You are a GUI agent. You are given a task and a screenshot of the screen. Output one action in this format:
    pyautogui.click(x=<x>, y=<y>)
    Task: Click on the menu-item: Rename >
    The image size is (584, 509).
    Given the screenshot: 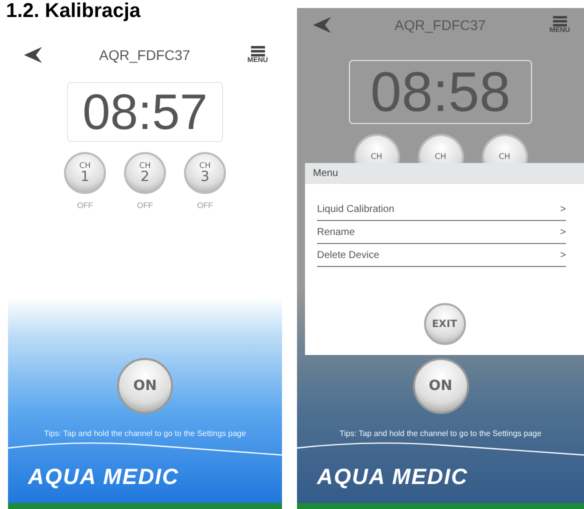 What is the action you would take?
    pyautogui.click(x=441, y=232)
    